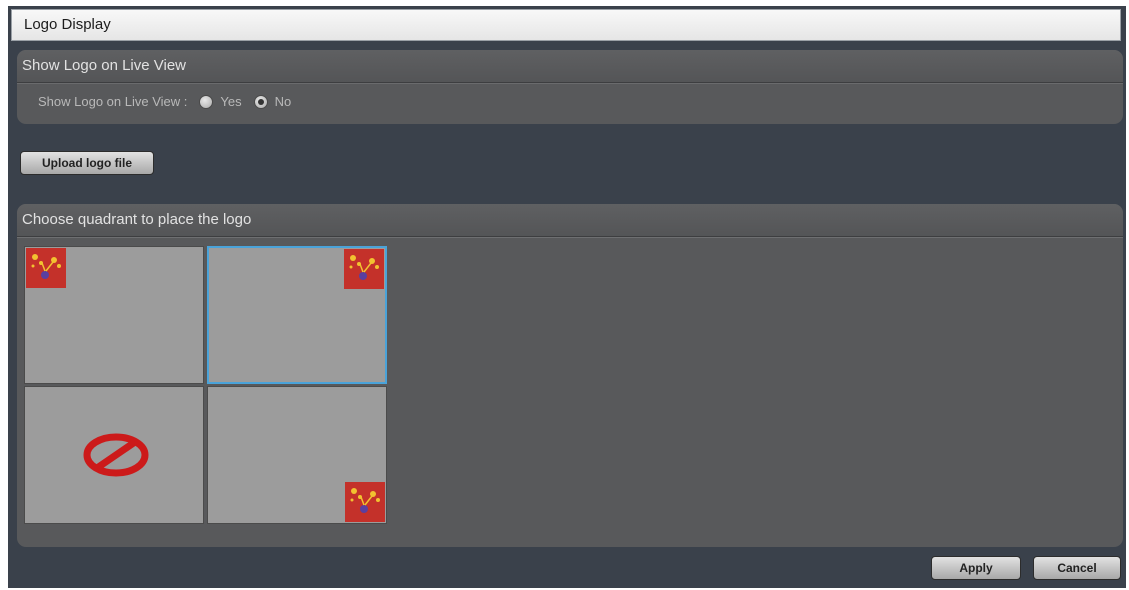 This screenshot has height=590, width=1129. What do you see at coordinates (87, 163) in the screenshot?
I see `upload-logo-button: Upload logo file` at bounding box center [87, 163].